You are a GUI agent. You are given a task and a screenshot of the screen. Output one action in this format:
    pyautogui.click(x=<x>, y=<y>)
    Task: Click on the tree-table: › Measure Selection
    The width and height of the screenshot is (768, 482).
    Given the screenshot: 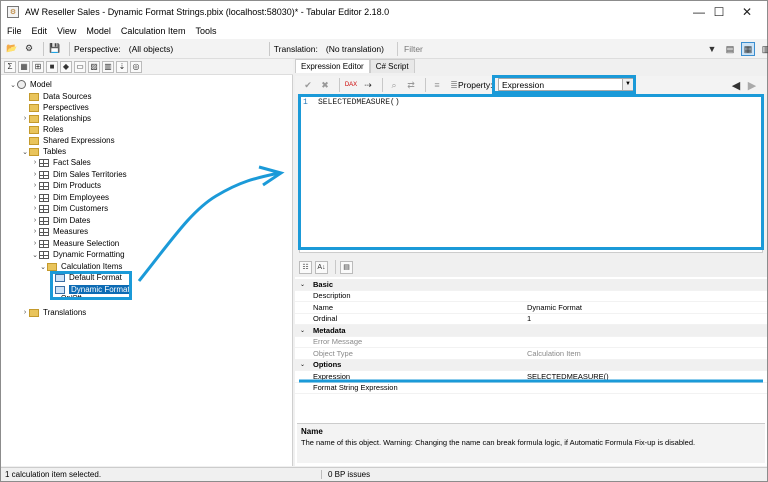 What is the action you would take?
    pyautogui.click(x=75, y=243)
    